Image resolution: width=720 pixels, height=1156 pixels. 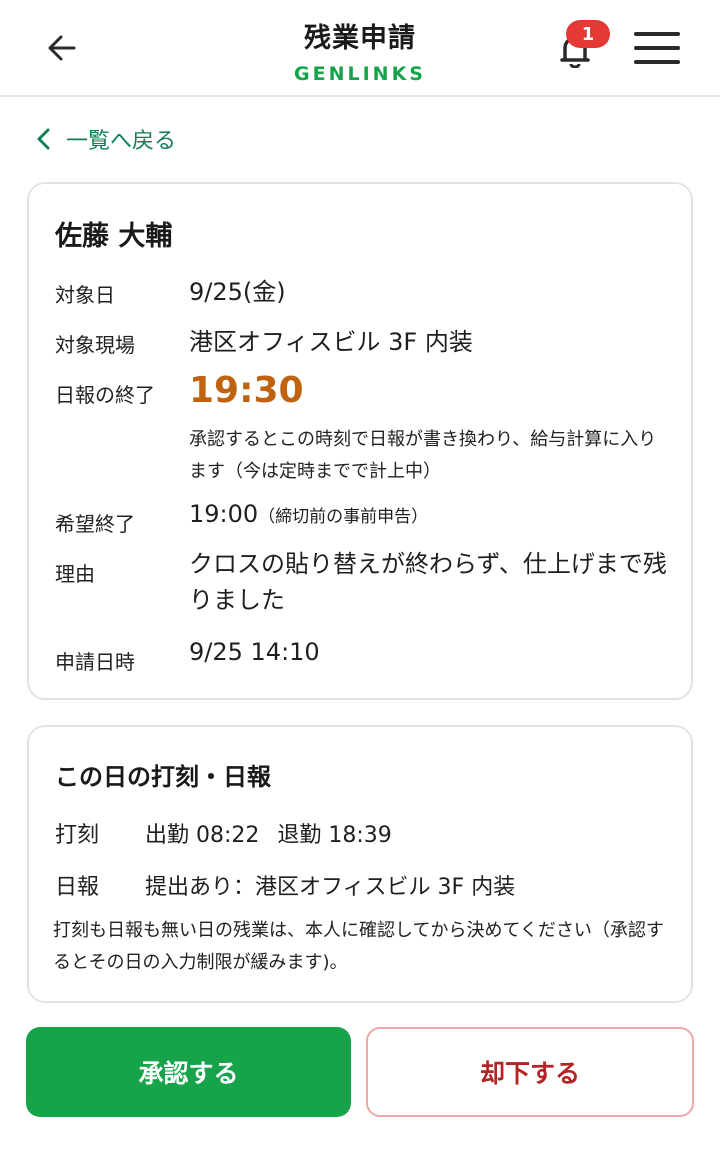 What do you see at coordinates (95, 662) in the screenshot?
I see `submitted-label: 申請日時` at bounding box center [95, 662].